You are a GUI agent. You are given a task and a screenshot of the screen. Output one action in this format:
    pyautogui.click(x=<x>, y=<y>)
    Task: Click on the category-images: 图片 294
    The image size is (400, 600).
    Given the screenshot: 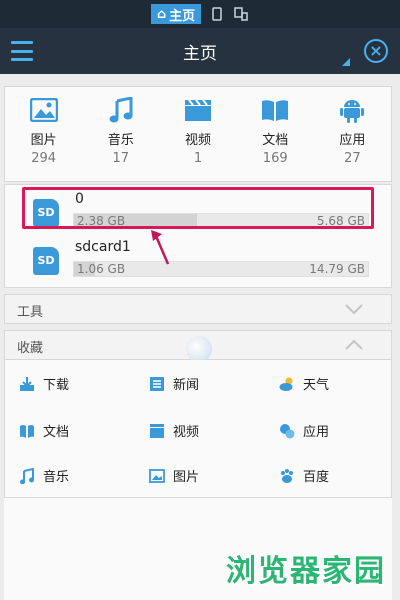 What is the action you would take?
    pyautogui.click(x=43, y=134)
    